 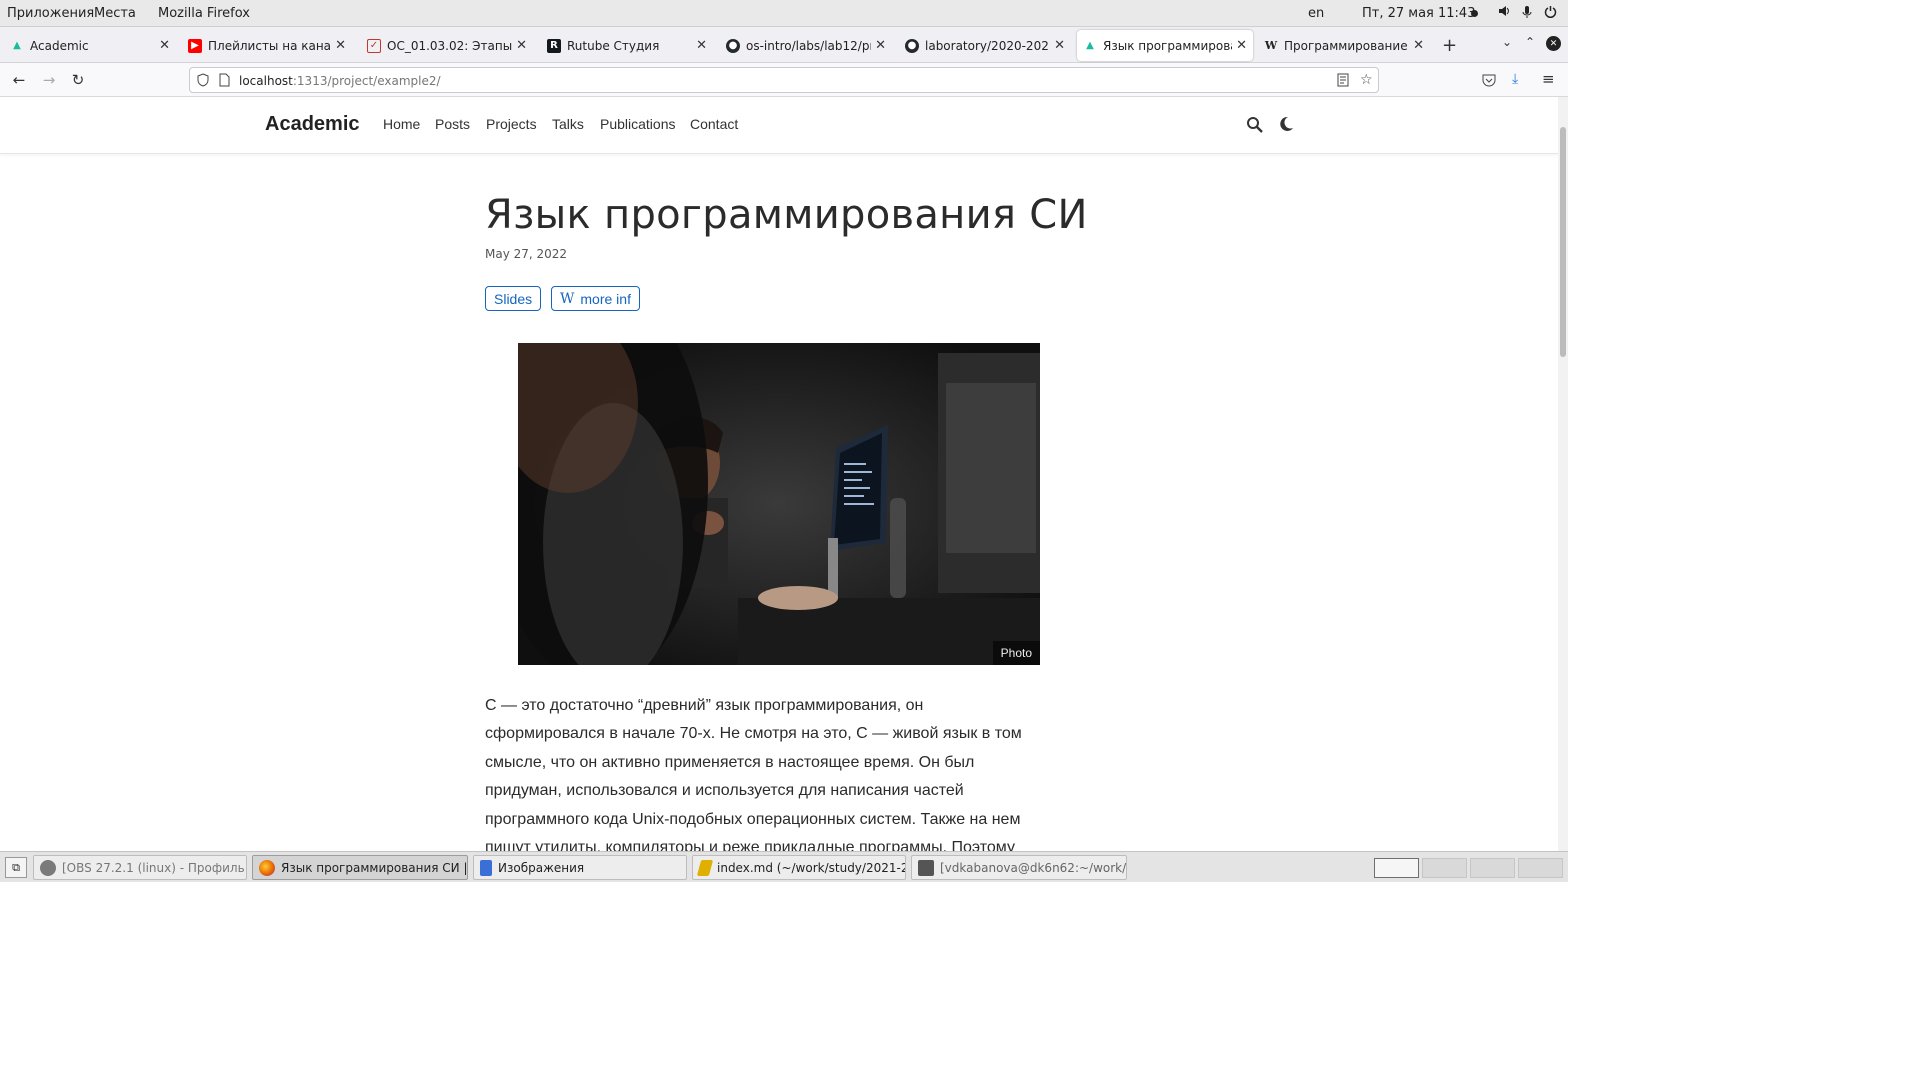 I want to click on task-label: Изображения, so click(x=541, y=867).